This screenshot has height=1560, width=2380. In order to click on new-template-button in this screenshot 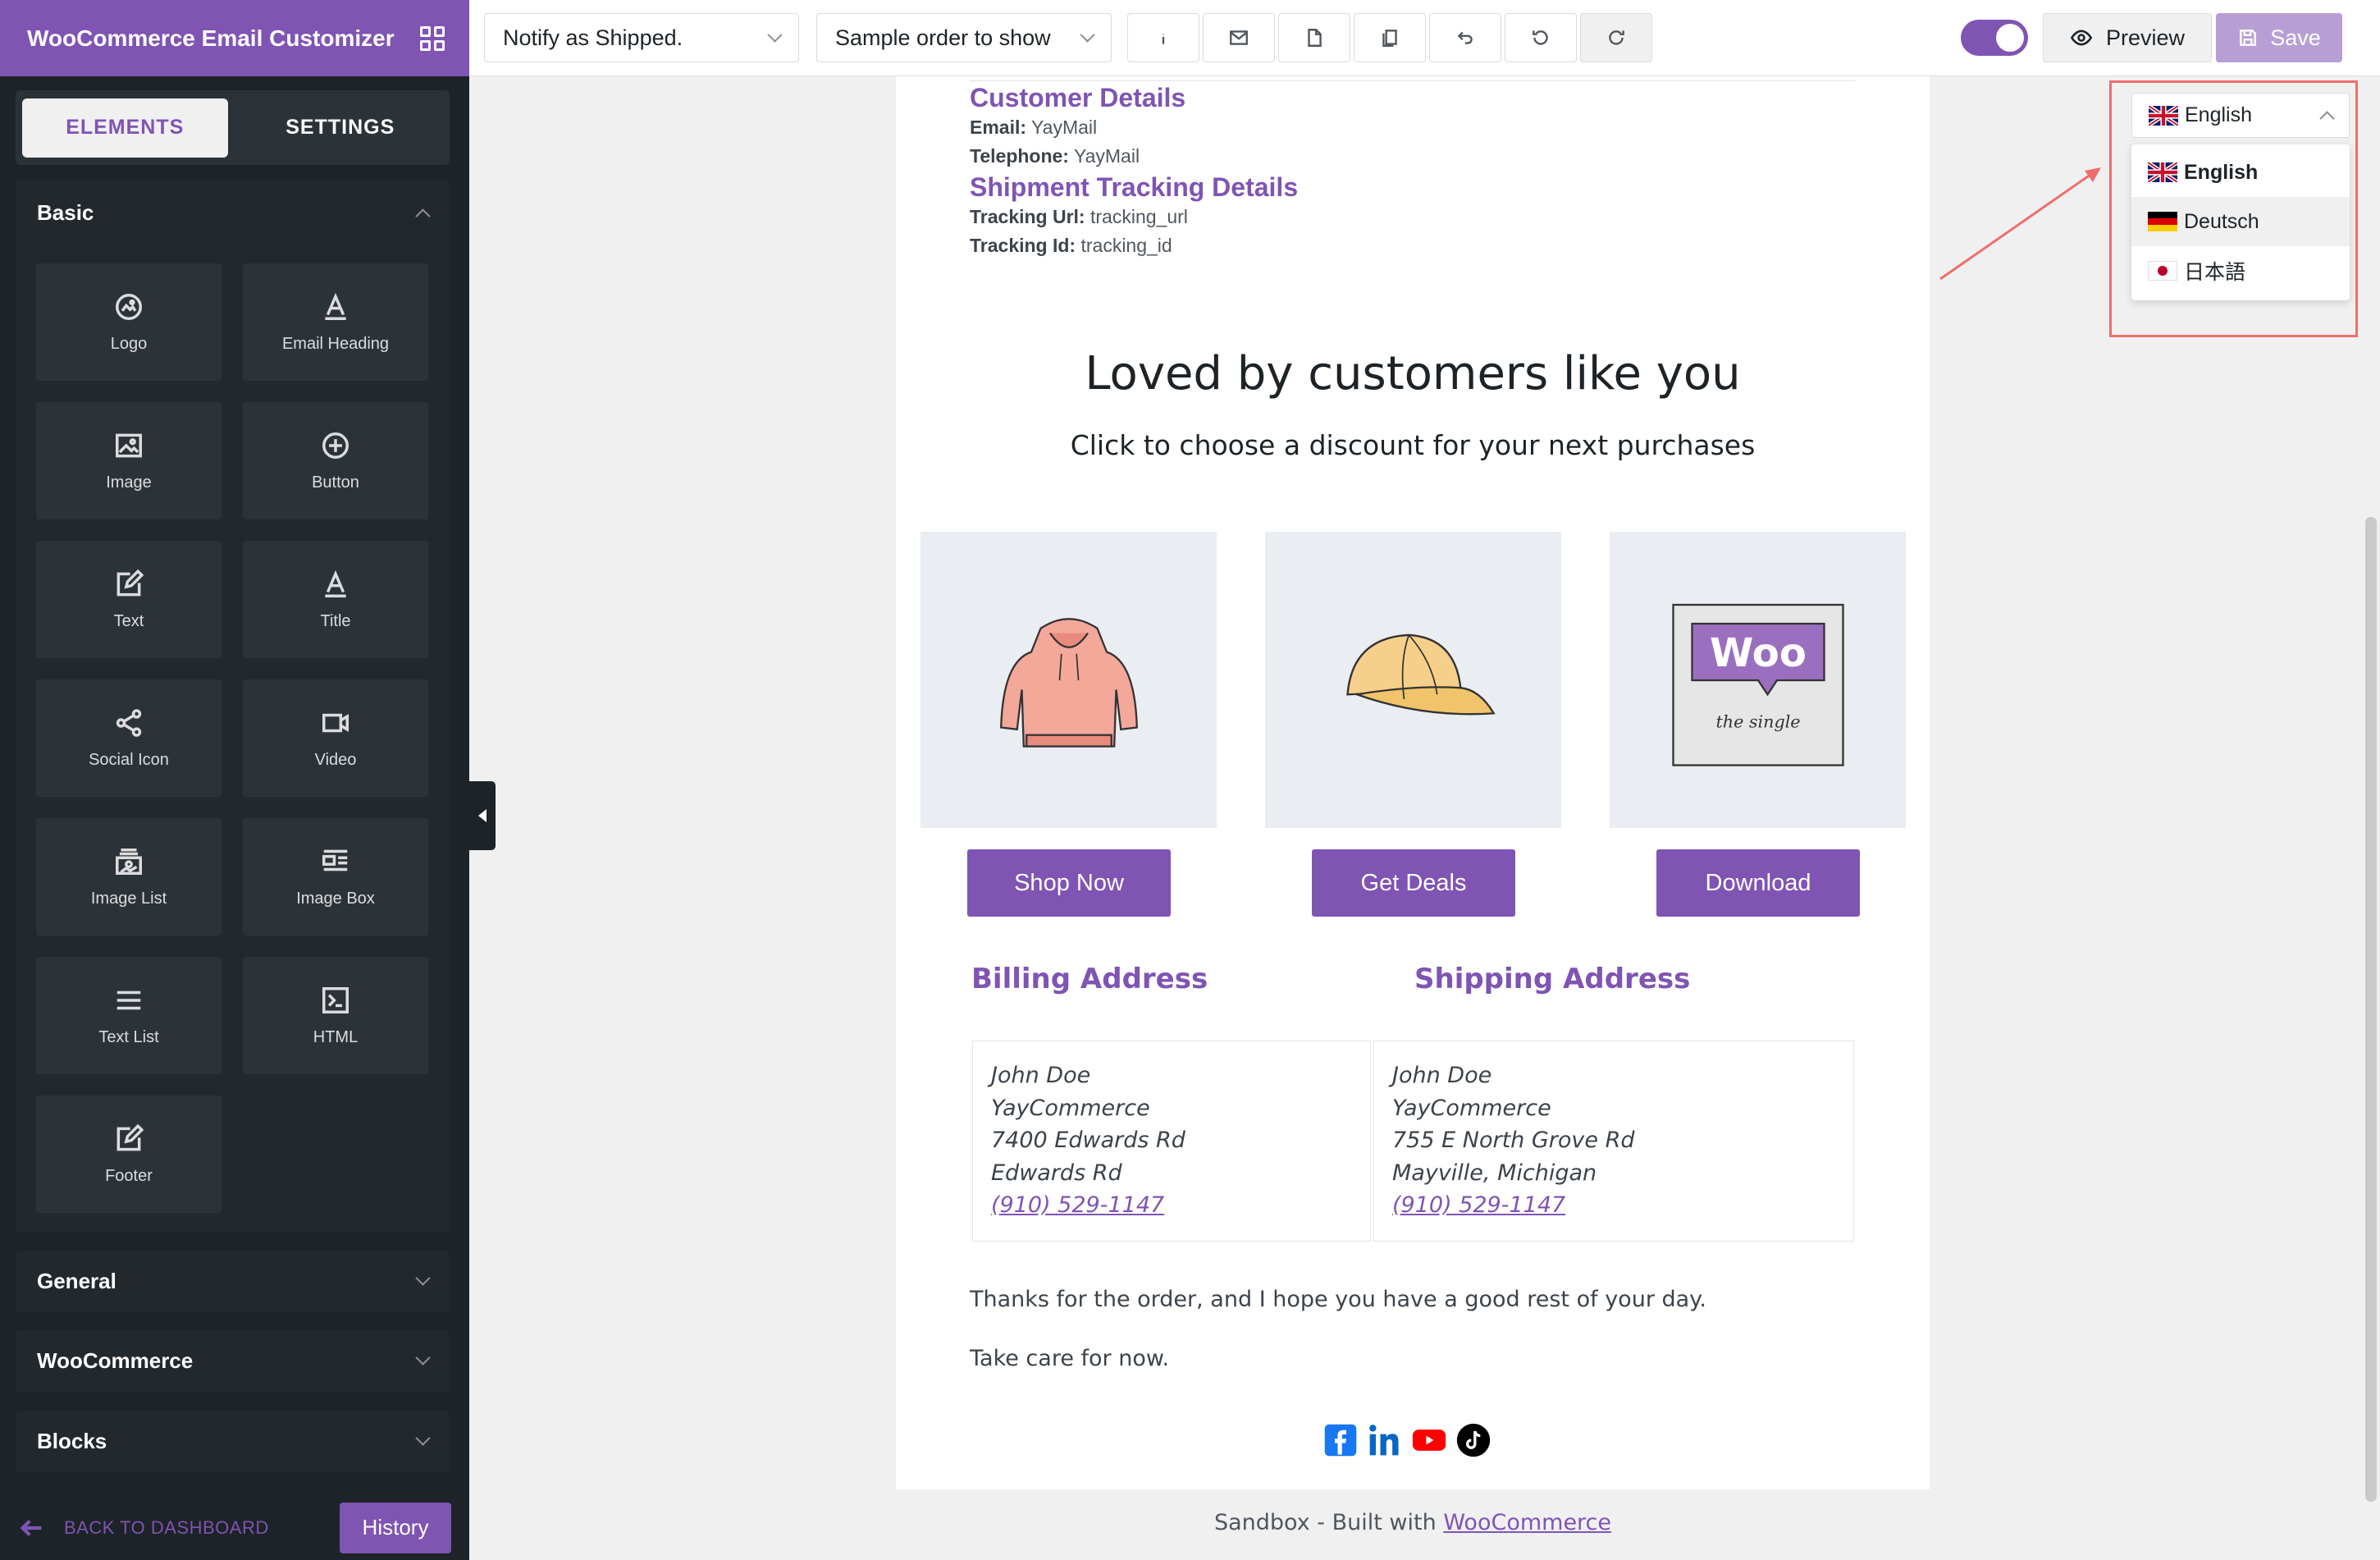, I will do `click(1314, 37)`.